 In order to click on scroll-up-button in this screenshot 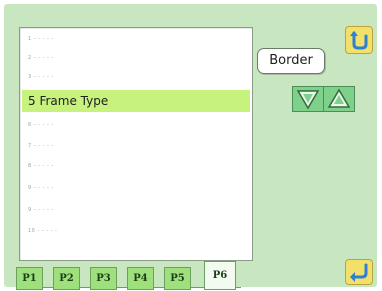, I will do `click(339, 99)`.